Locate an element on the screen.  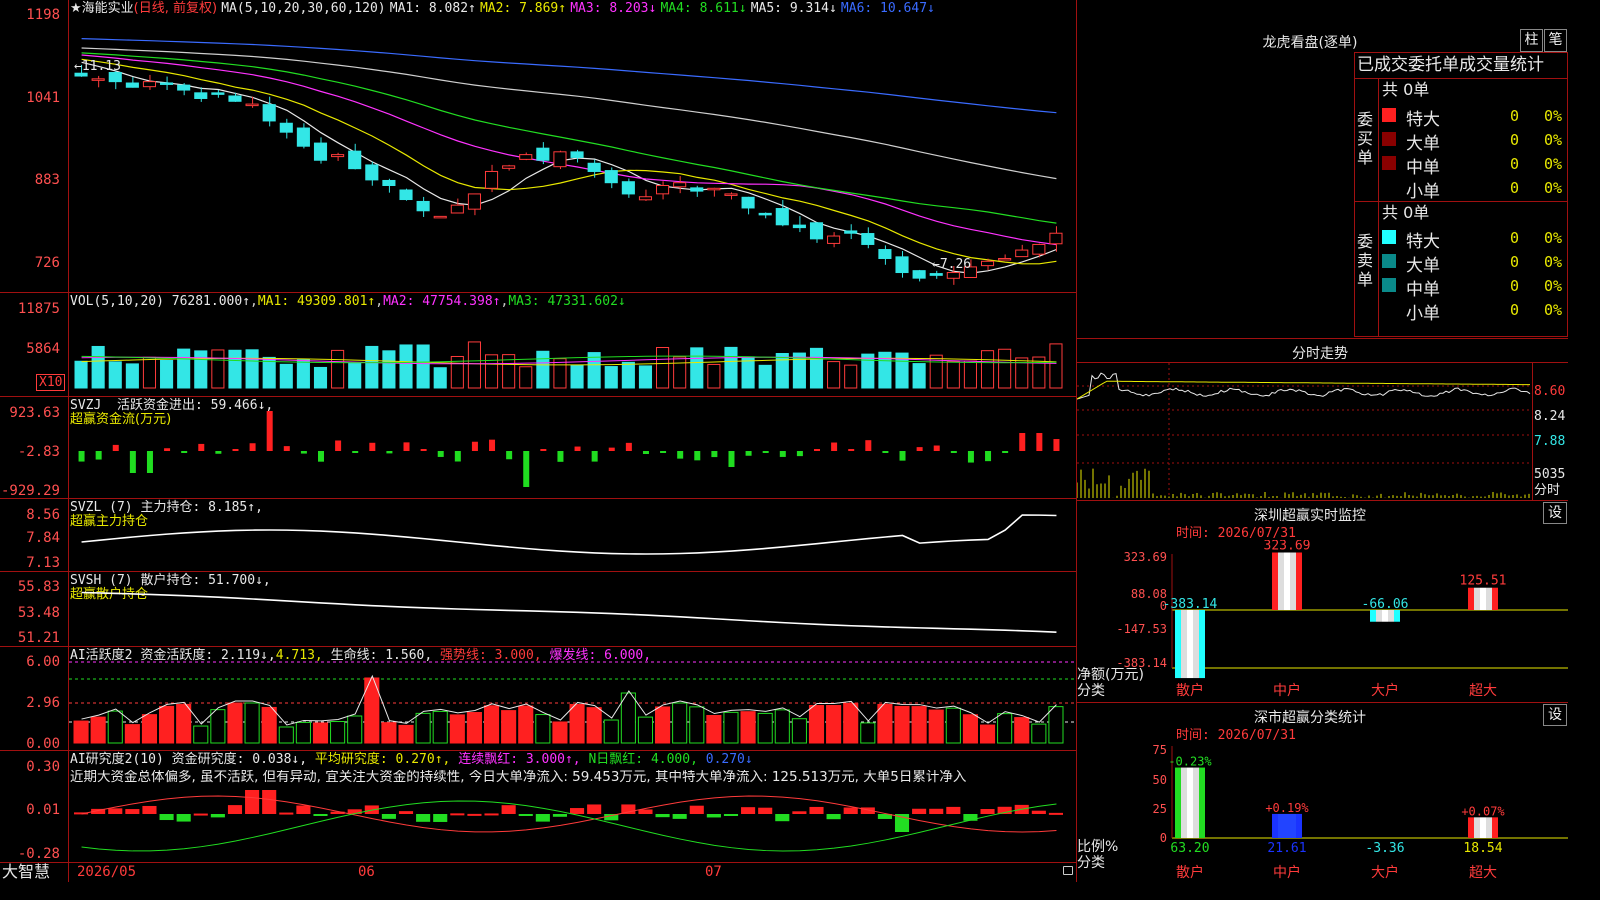
svzj-chart is located at coordinates (572, 447).